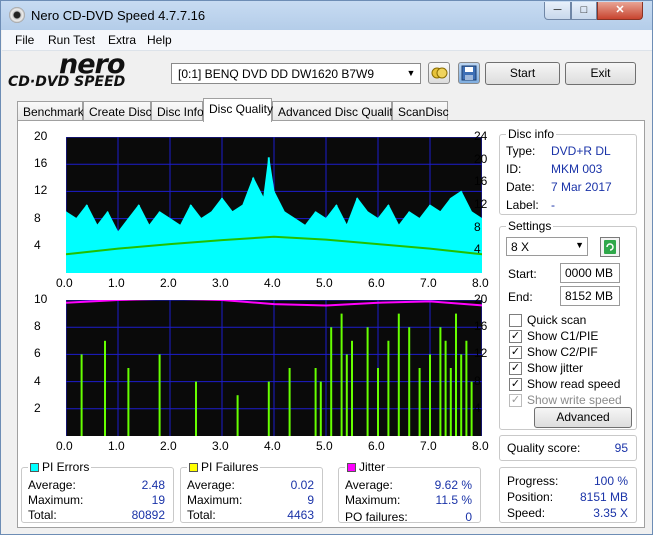 The height and width of the screenshot is (535, 653). What do you see at coordinates (376, 446) in the screenshot?
I see `chart2-x-tick: 6.0` at bounding box center [376, 446].